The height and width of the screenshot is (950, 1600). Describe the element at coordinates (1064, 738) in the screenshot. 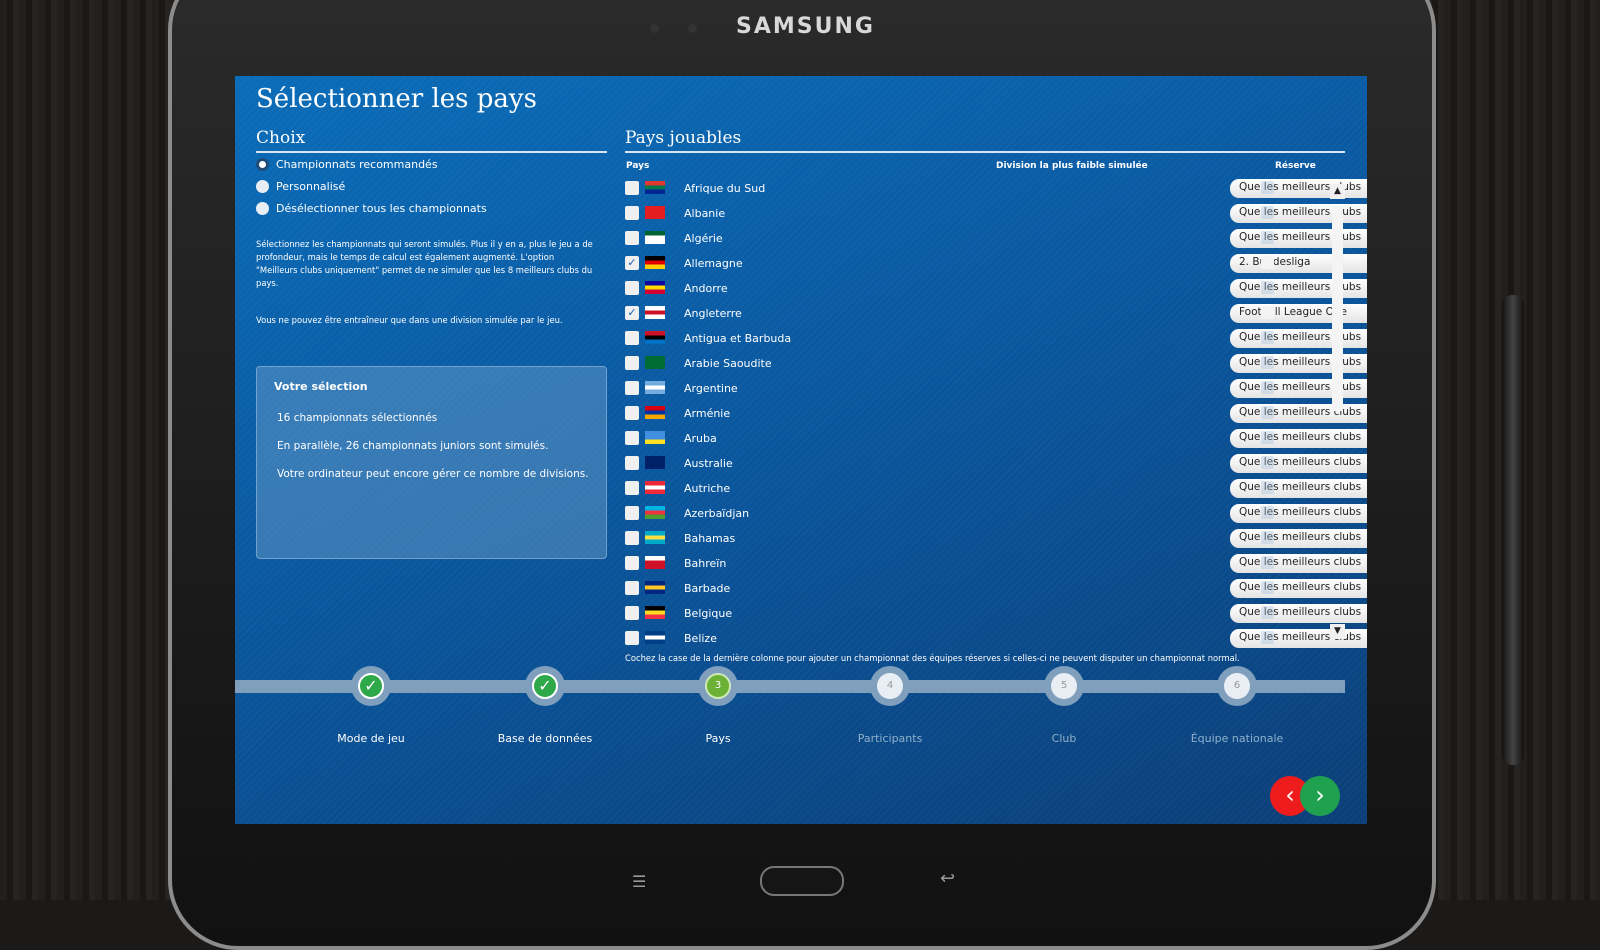

I see `step-label: Club` at that location.